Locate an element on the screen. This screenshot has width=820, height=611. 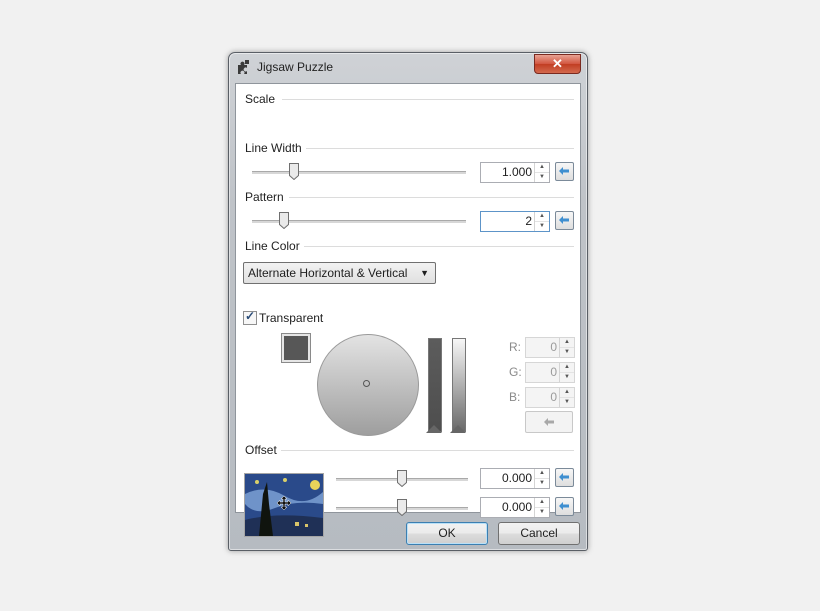
close-button: ✕ is located at coordinates (557, 64).